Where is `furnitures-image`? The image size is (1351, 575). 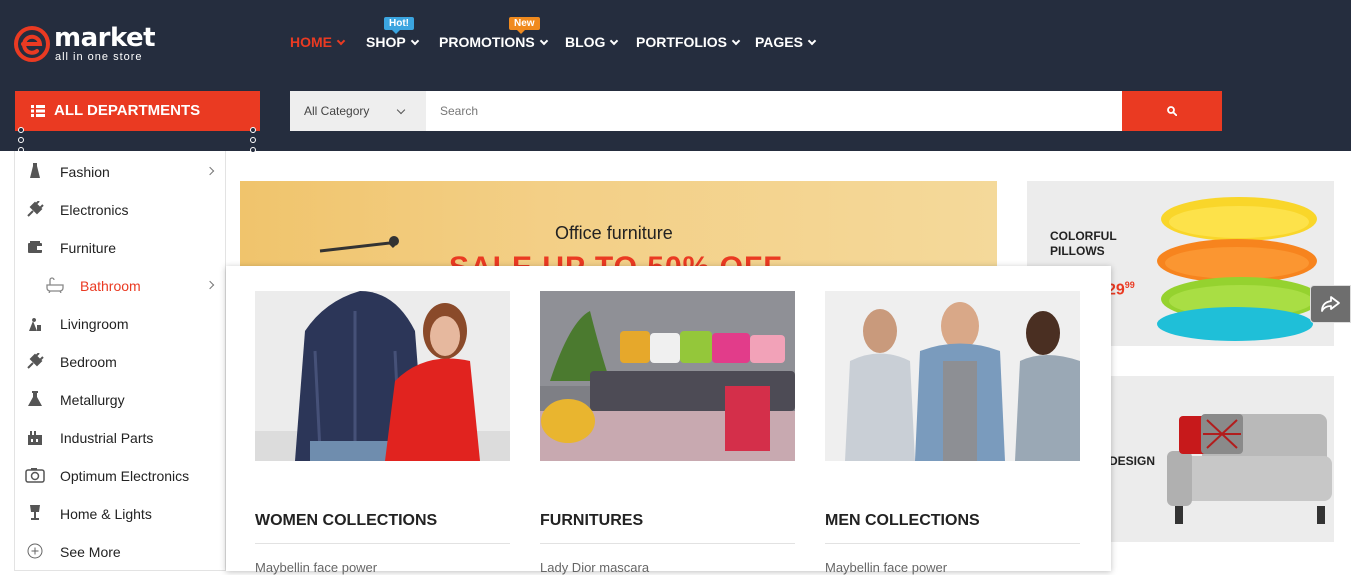
furnitures-image is located at coordinates (667, 376).